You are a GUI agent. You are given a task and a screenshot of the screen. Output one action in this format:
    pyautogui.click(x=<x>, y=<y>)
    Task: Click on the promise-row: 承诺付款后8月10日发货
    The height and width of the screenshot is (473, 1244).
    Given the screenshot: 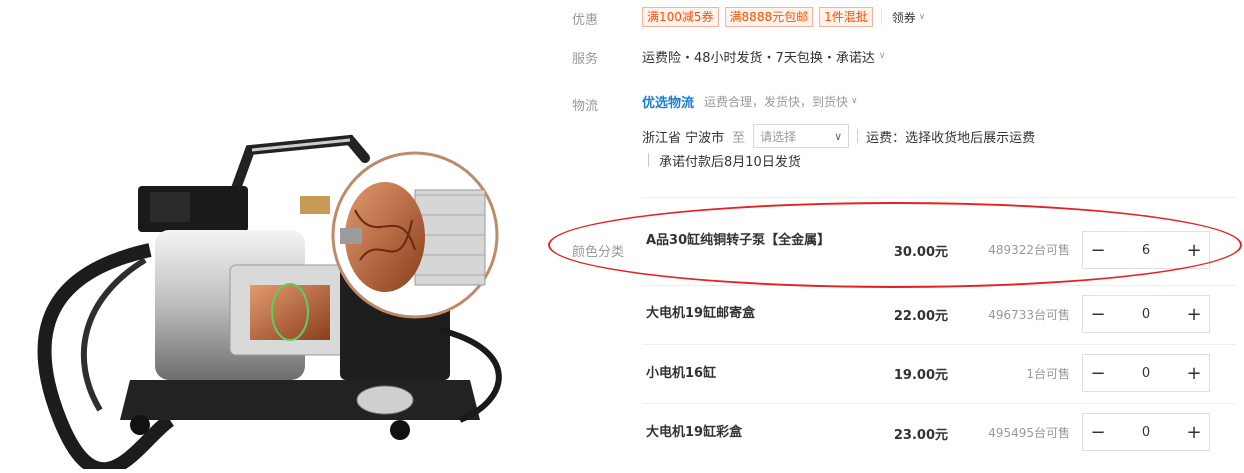 What is the action you would take?
    pyautogui.click(x=721, y=160)
    